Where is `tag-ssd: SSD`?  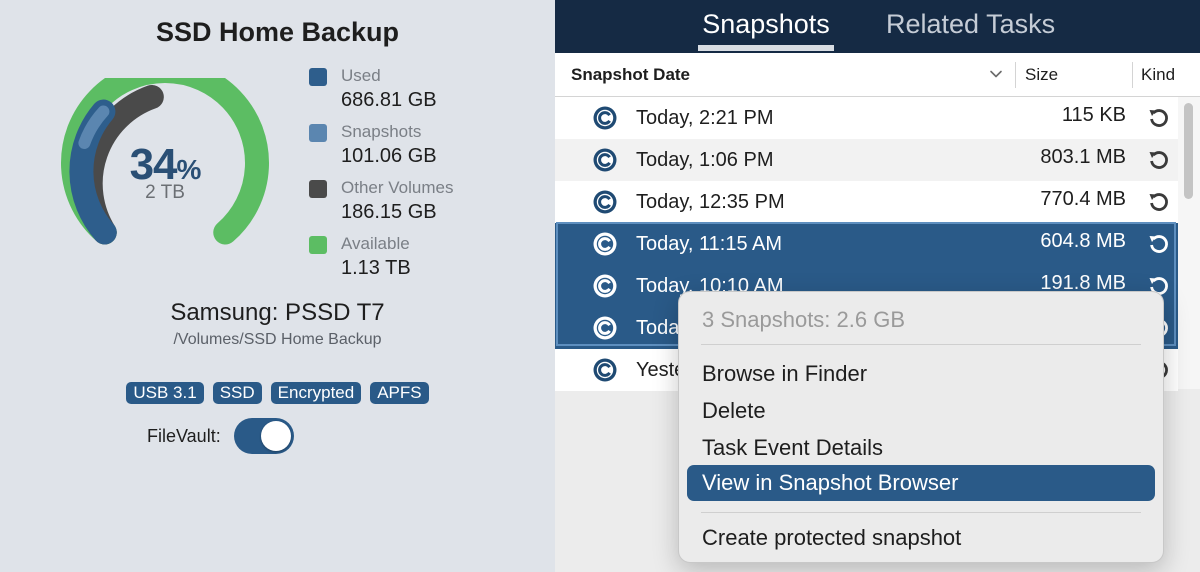 tag-ssd: SSD is located at coordinates (237, 393).